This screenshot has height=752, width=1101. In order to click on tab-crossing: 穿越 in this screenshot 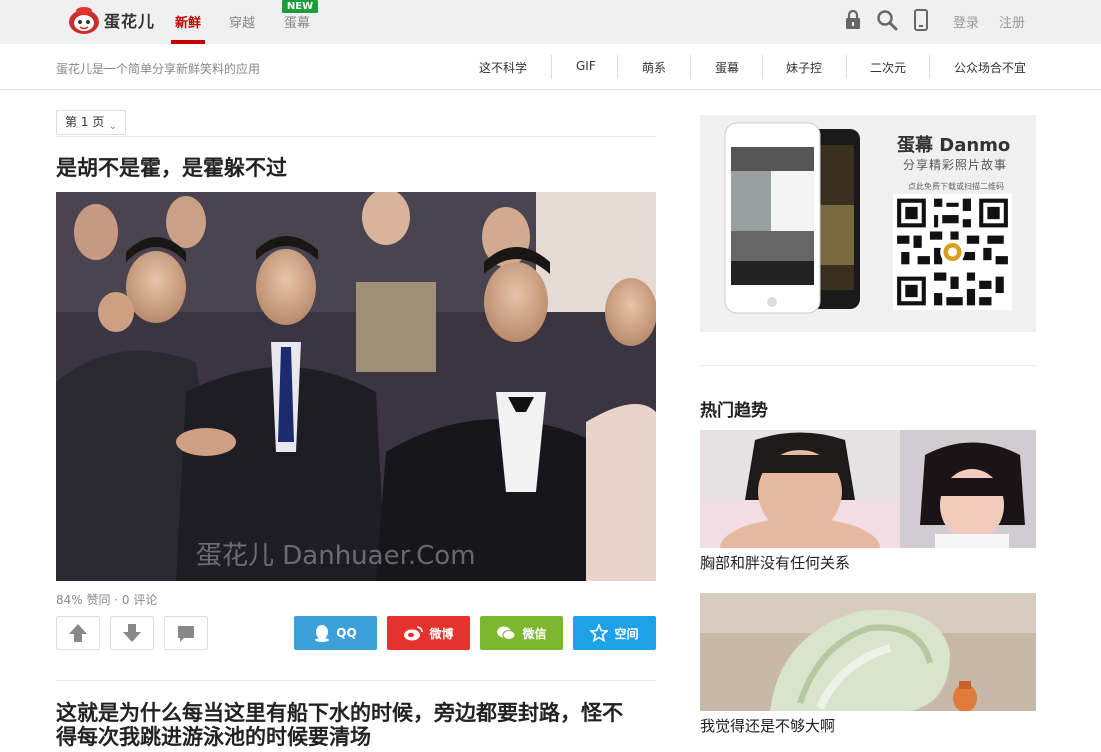, I will do `click(242, 21)`.